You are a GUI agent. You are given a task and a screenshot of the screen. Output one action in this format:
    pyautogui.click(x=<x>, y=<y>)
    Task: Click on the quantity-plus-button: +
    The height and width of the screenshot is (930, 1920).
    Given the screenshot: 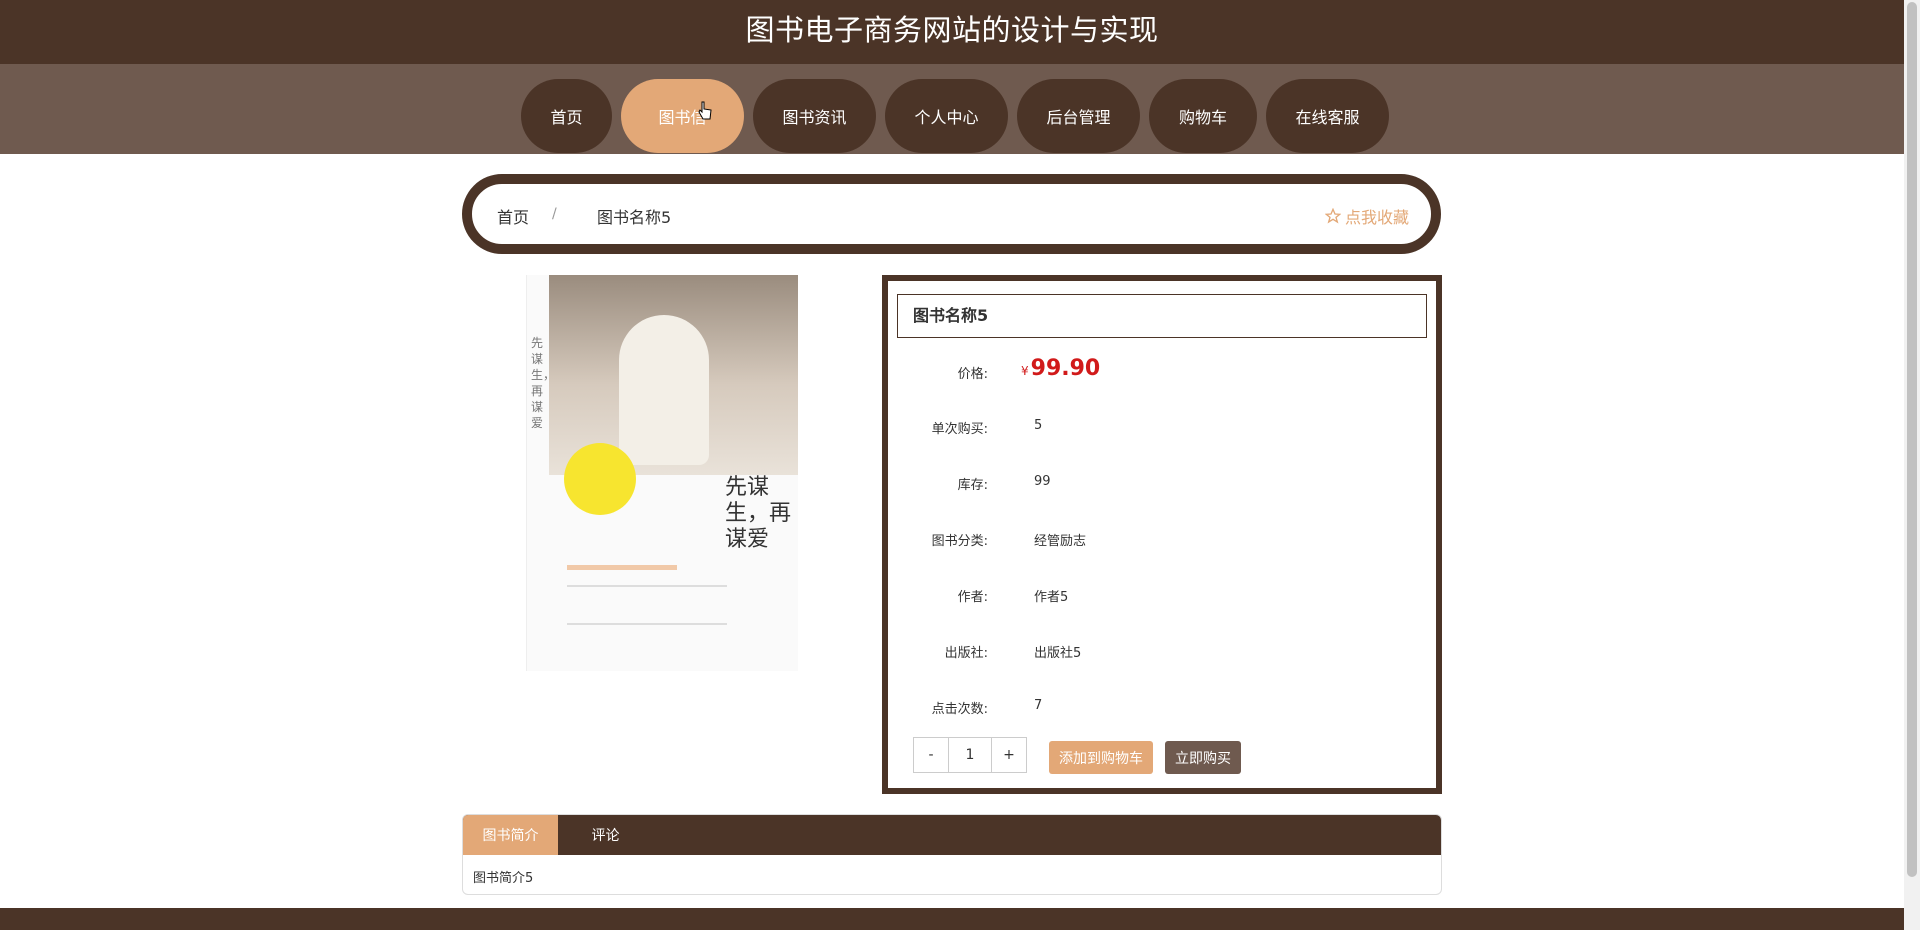 What is the action you would take?
    pyautogui.click(x=1009, y=755)
    